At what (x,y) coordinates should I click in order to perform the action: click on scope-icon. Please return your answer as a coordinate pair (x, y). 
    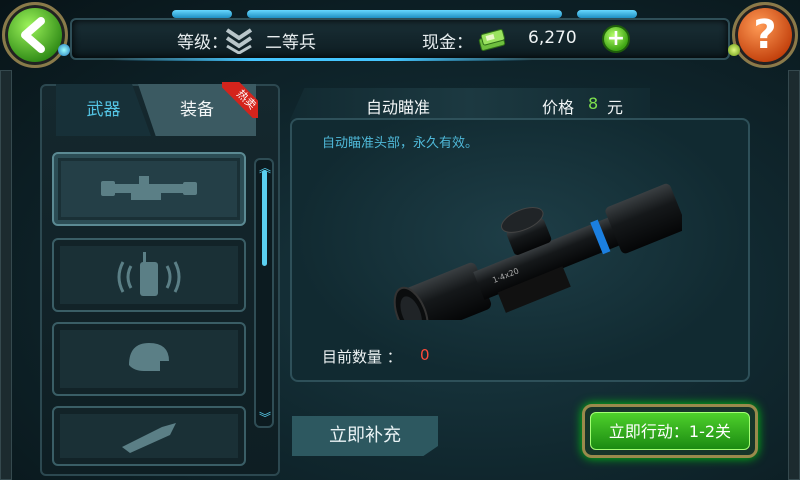
    Looking at the image, I should click on (149, 188).